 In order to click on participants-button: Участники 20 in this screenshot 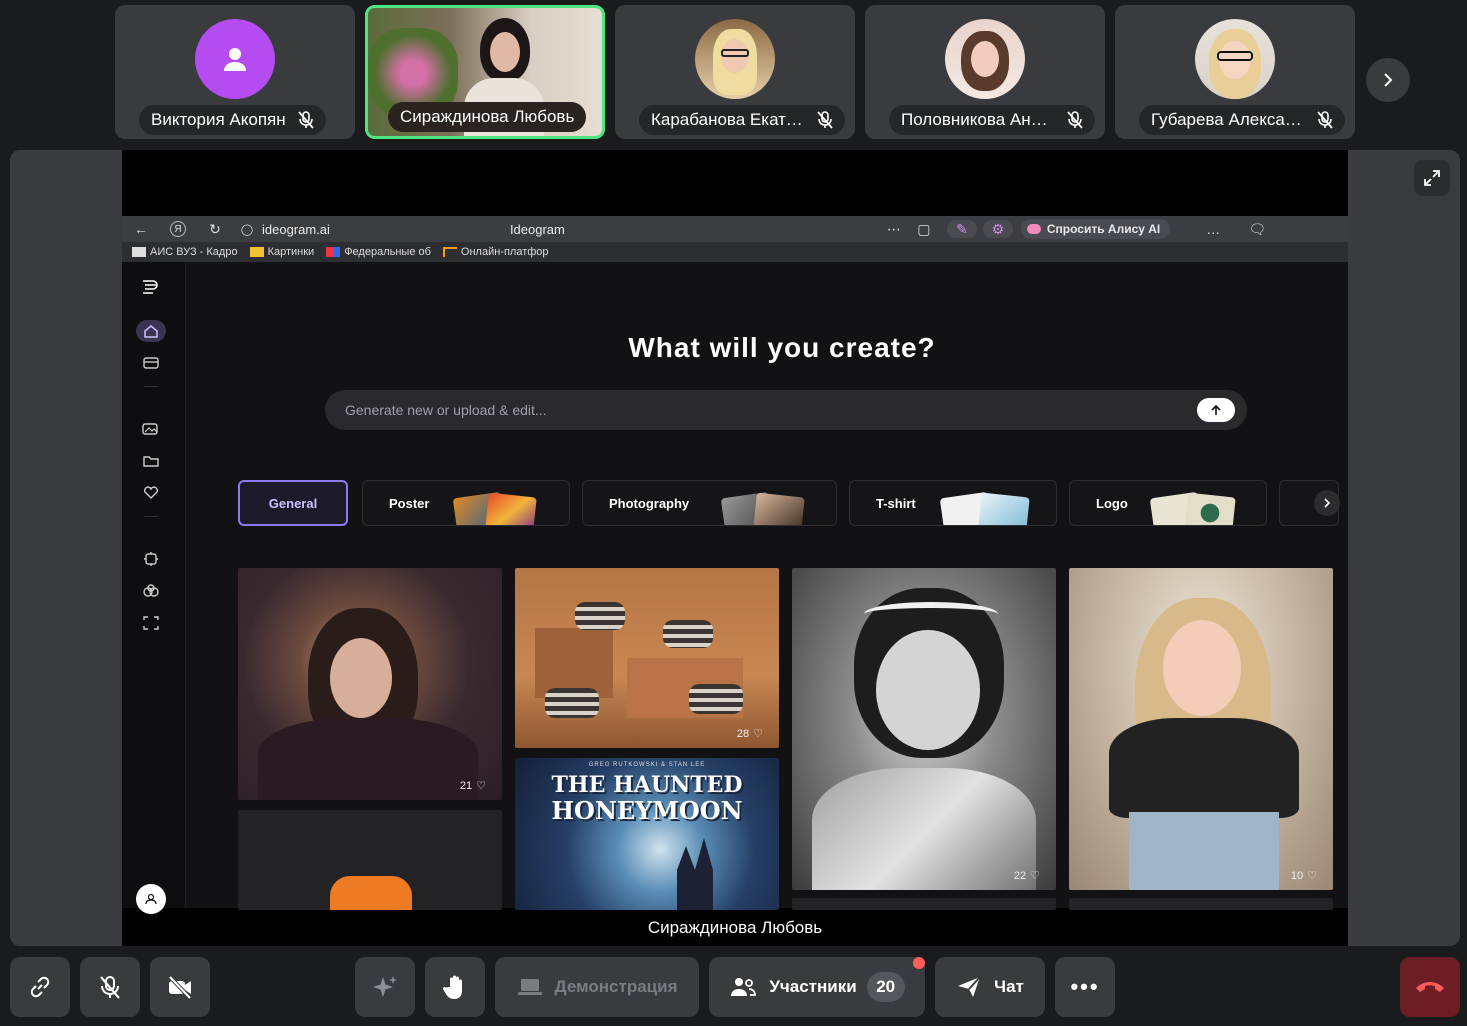, I will do `click(817, 987)`.